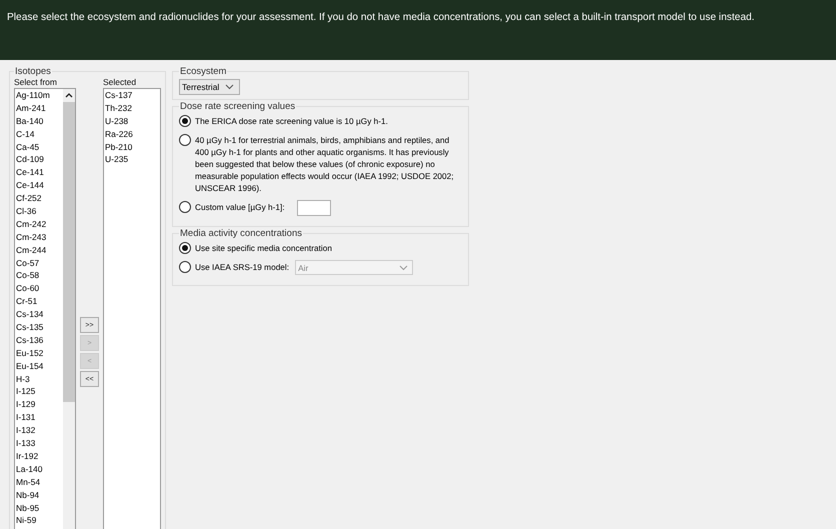 Image resolution: width=836 pixels, height=529 pixels. What do you see at coordinates (39, 263) in the screenshot?
I see `list-item: Co-57` at bounding box center [39, 263].